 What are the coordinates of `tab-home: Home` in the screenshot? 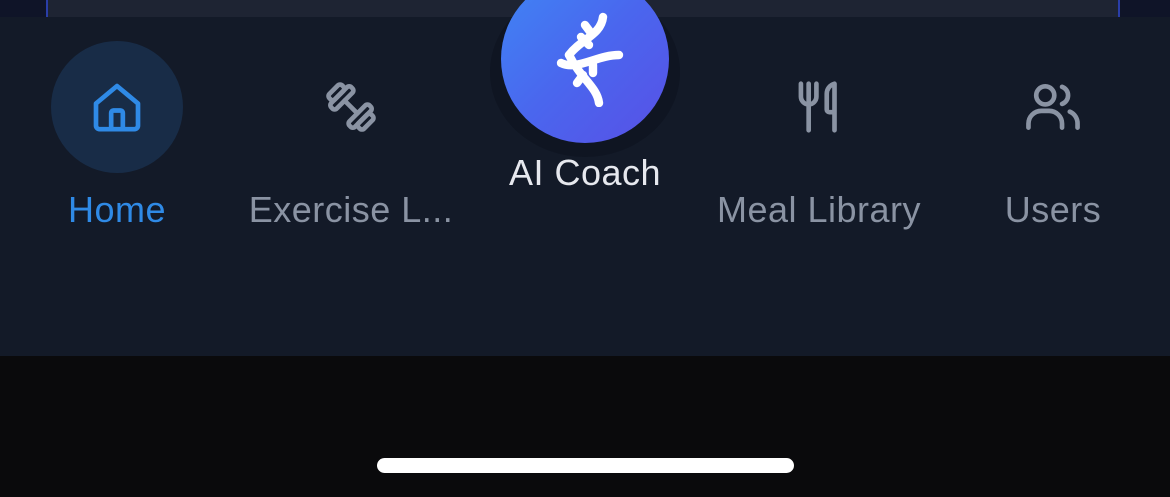 It's located at (117, 137).